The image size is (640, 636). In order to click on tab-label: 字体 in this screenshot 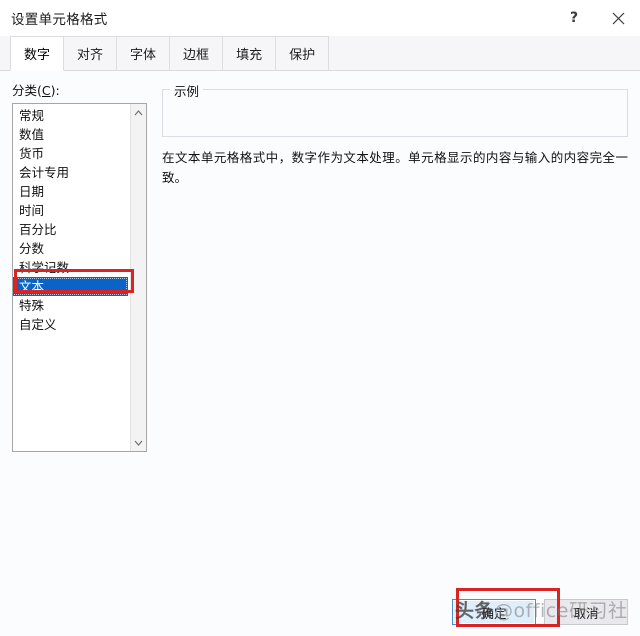, I will do `click(143, 55)`.